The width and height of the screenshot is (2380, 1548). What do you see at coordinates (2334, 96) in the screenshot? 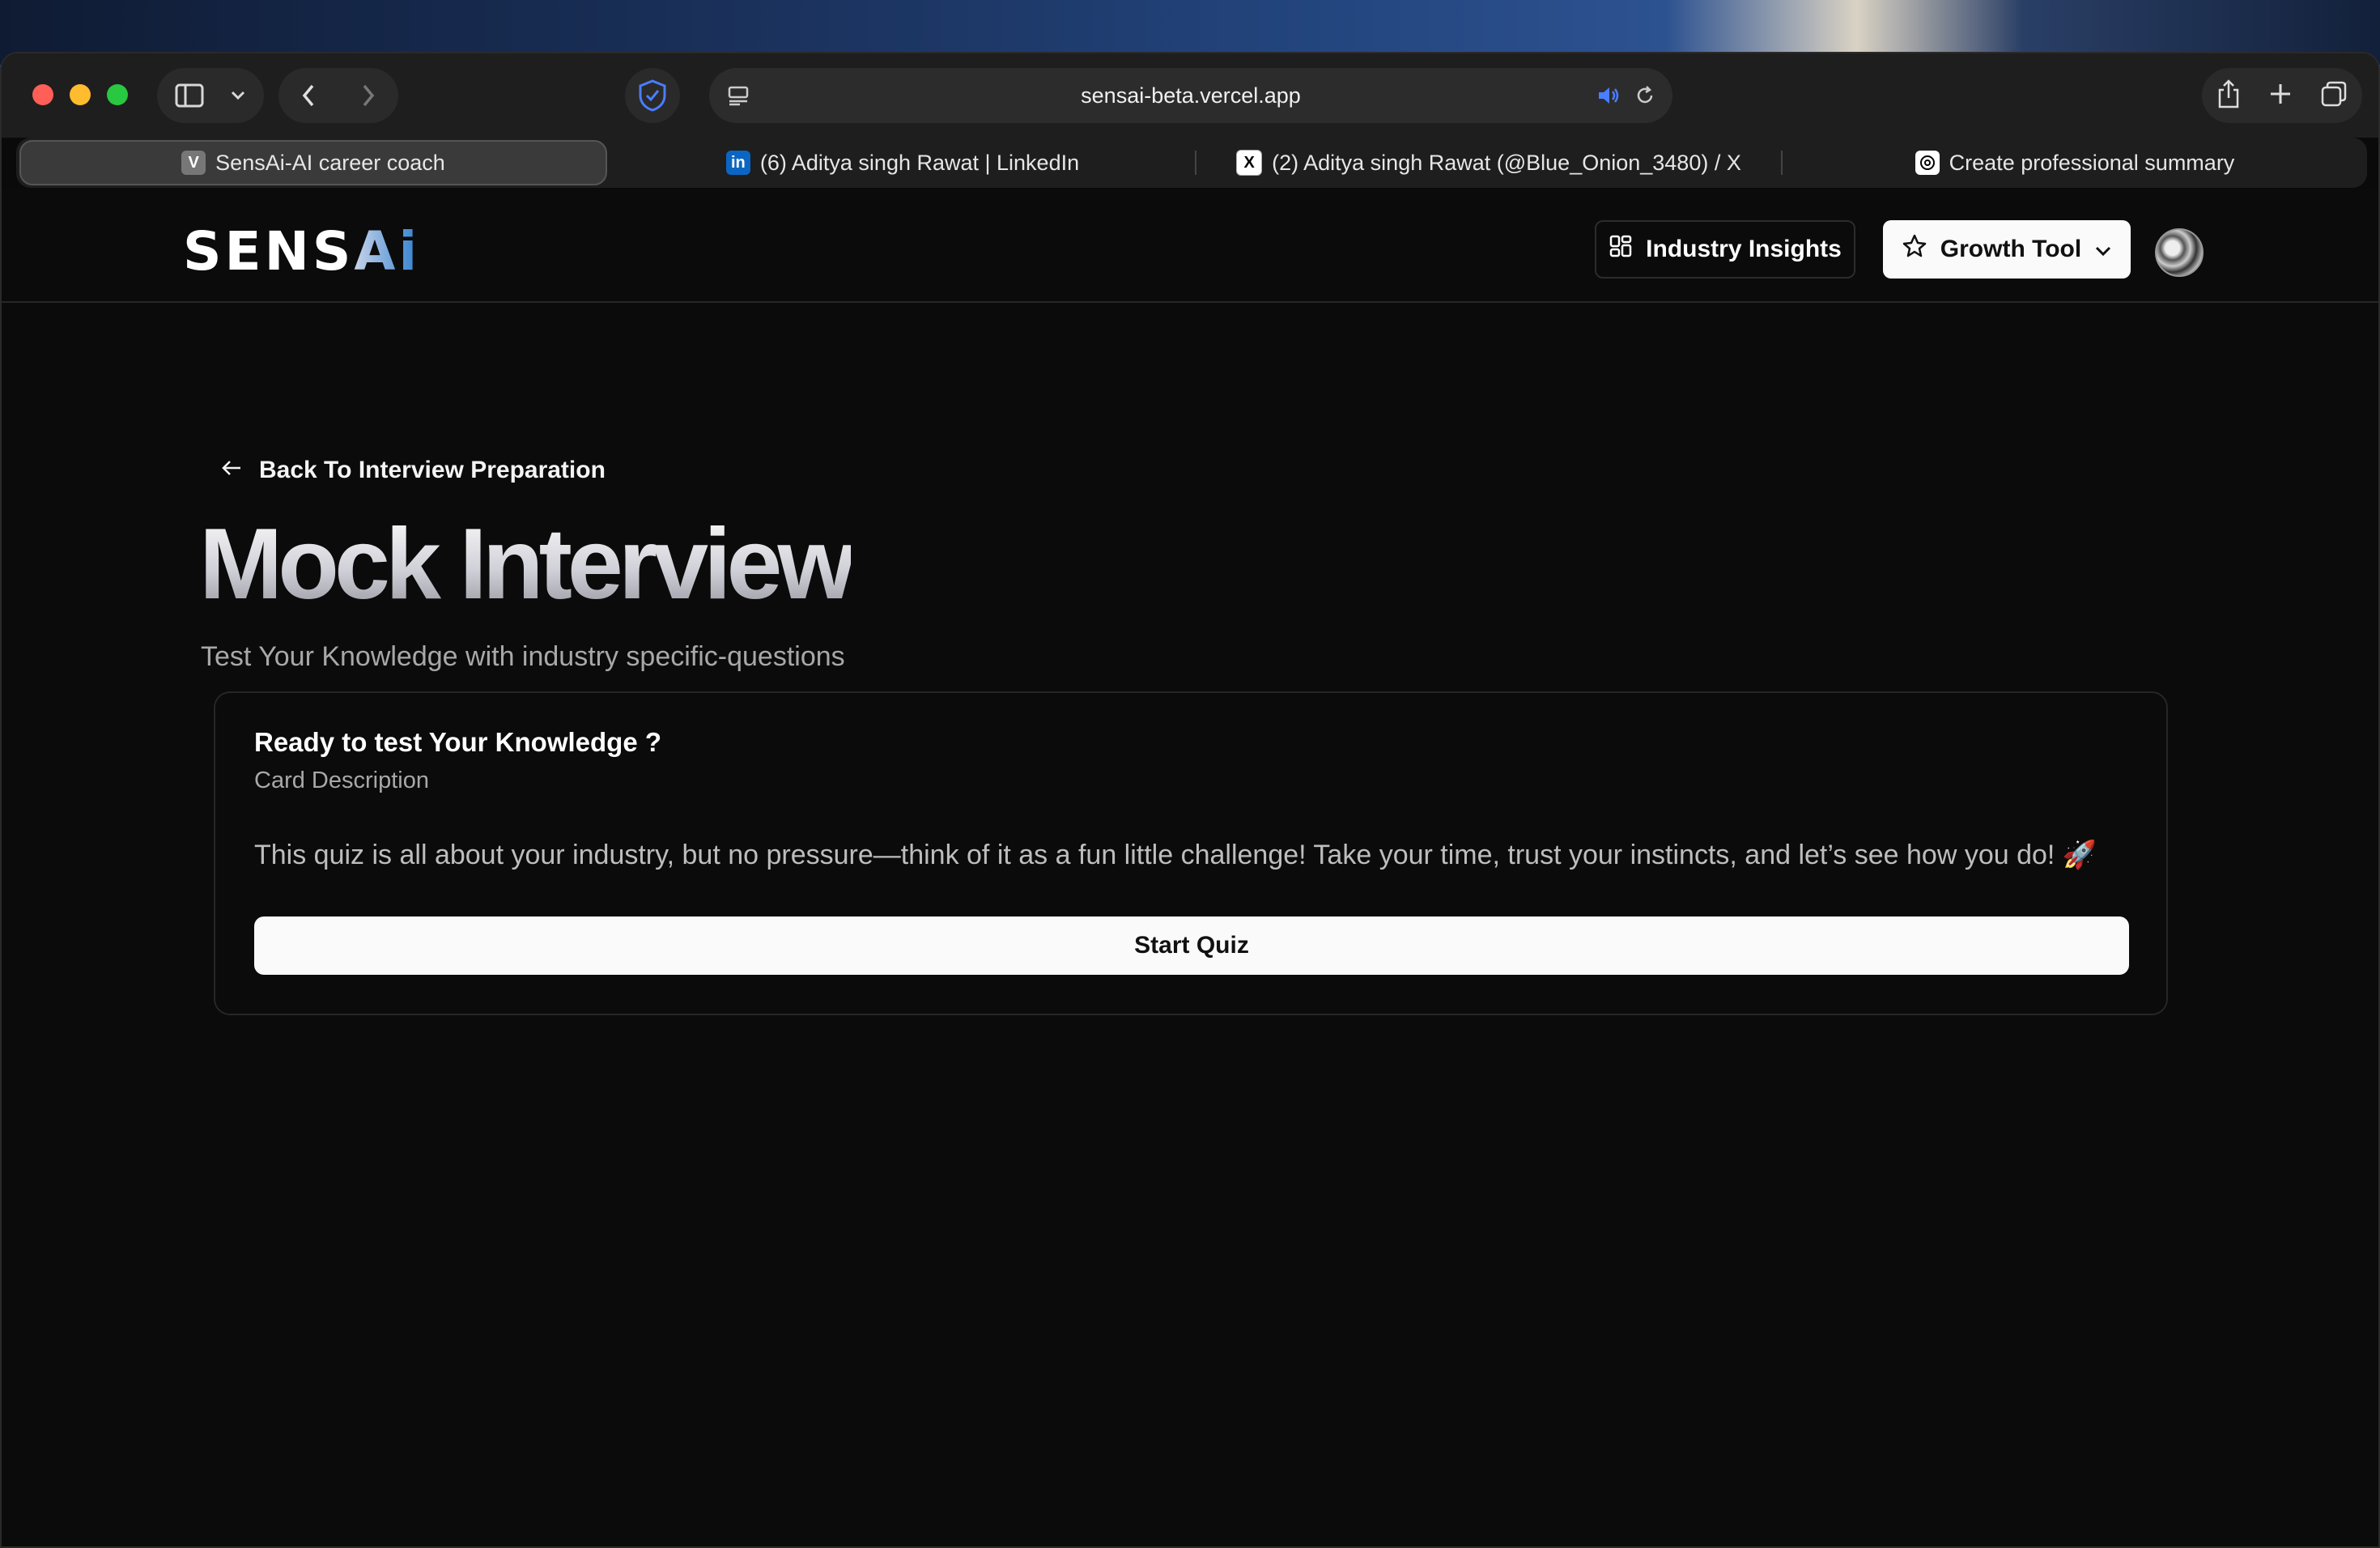
I see `tab-overview-icon` at bounding box center [2334, 96].